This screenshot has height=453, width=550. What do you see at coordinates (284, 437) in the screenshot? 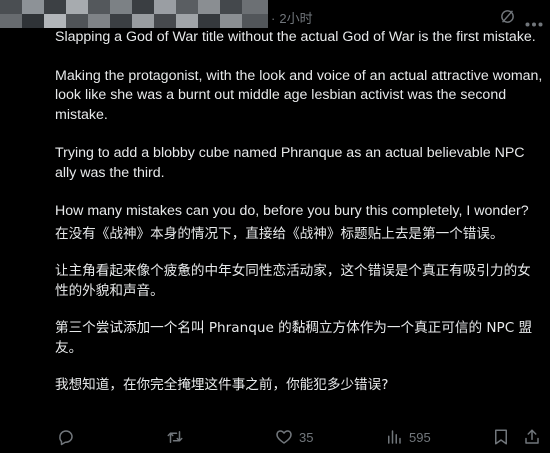
I see `heart-icon` at bounding box center [284, 437].